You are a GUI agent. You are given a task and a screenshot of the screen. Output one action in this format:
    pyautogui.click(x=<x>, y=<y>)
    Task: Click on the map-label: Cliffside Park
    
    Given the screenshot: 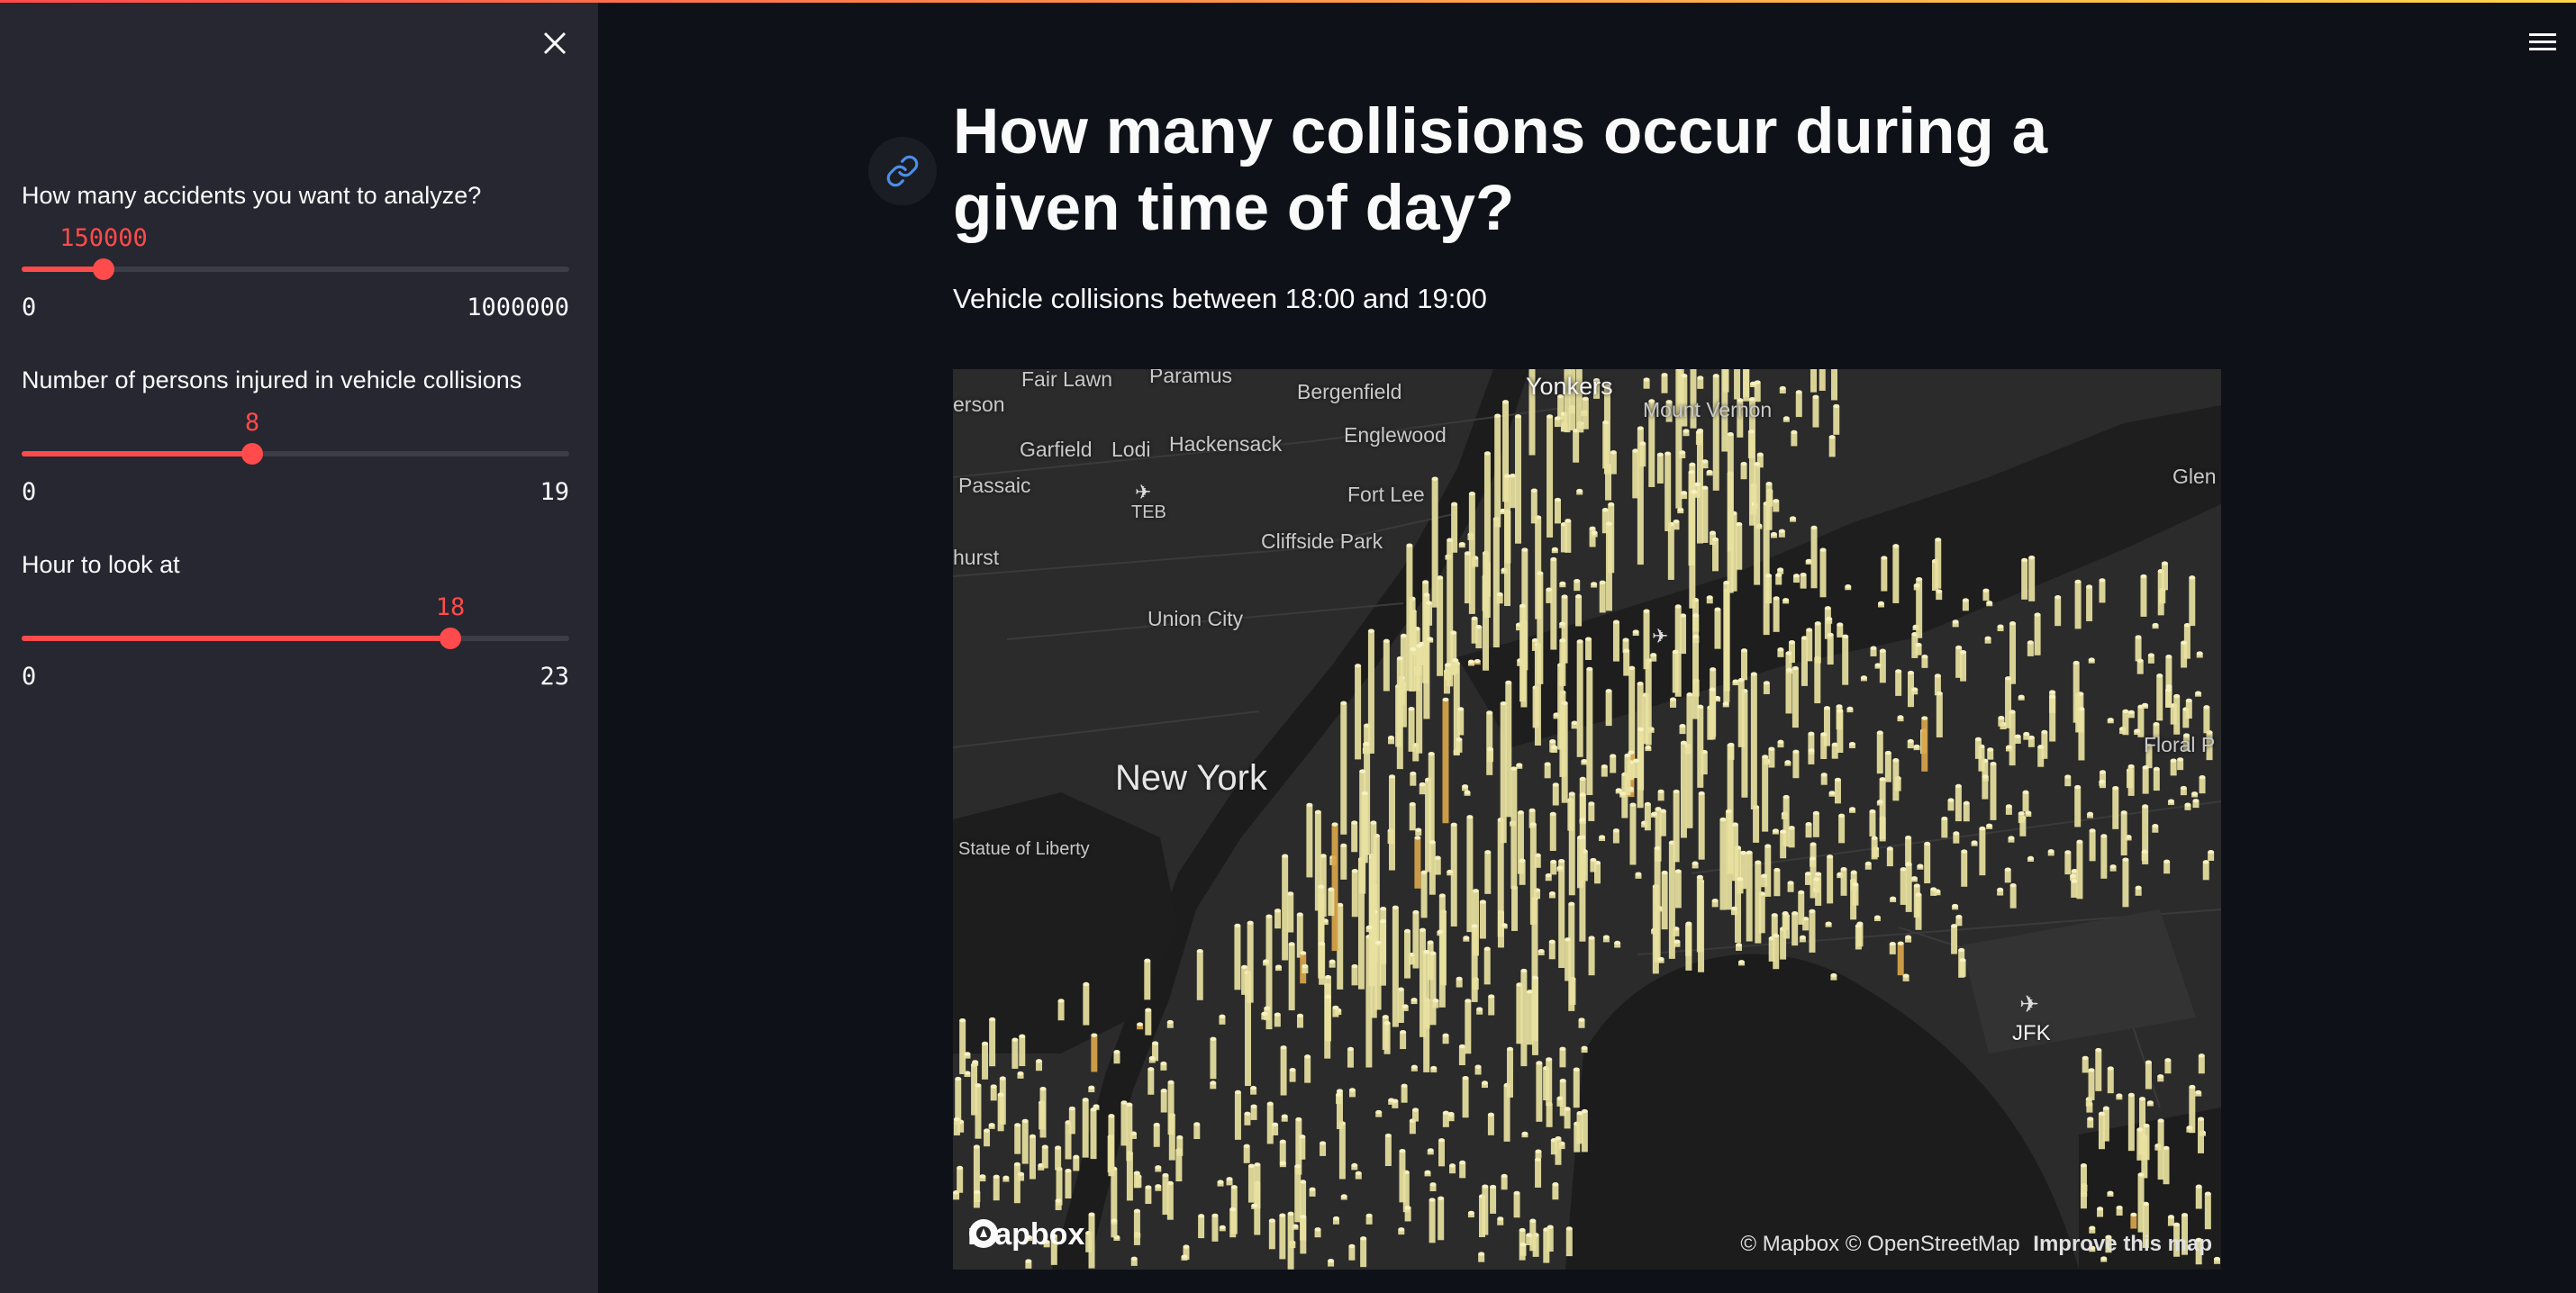 What is the action you would take?
    pyautogui.click(x=1322, y=541)
    